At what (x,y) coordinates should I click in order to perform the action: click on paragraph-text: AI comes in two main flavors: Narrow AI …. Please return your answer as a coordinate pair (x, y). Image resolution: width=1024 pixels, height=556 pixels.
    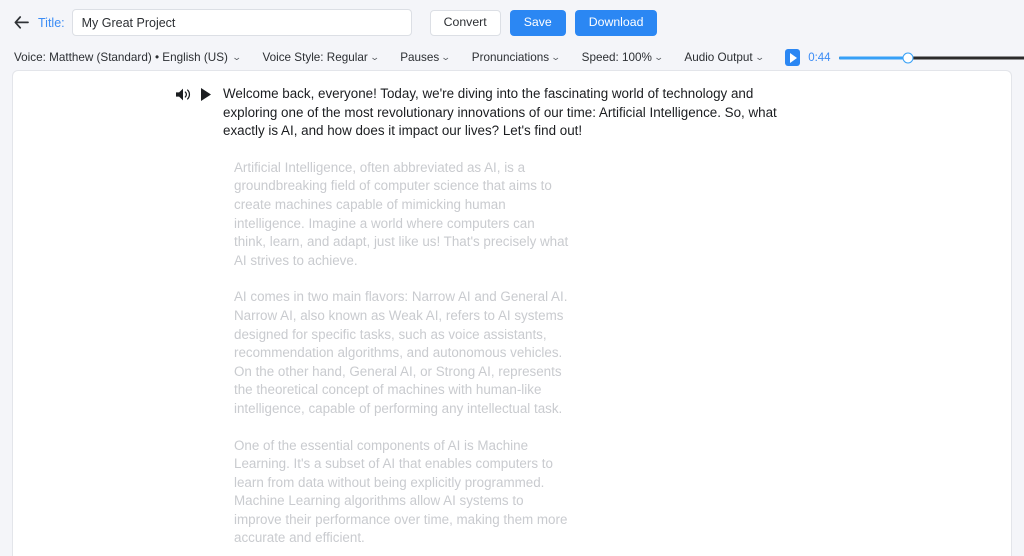
    Looking at the image, I should click on (303, 353).